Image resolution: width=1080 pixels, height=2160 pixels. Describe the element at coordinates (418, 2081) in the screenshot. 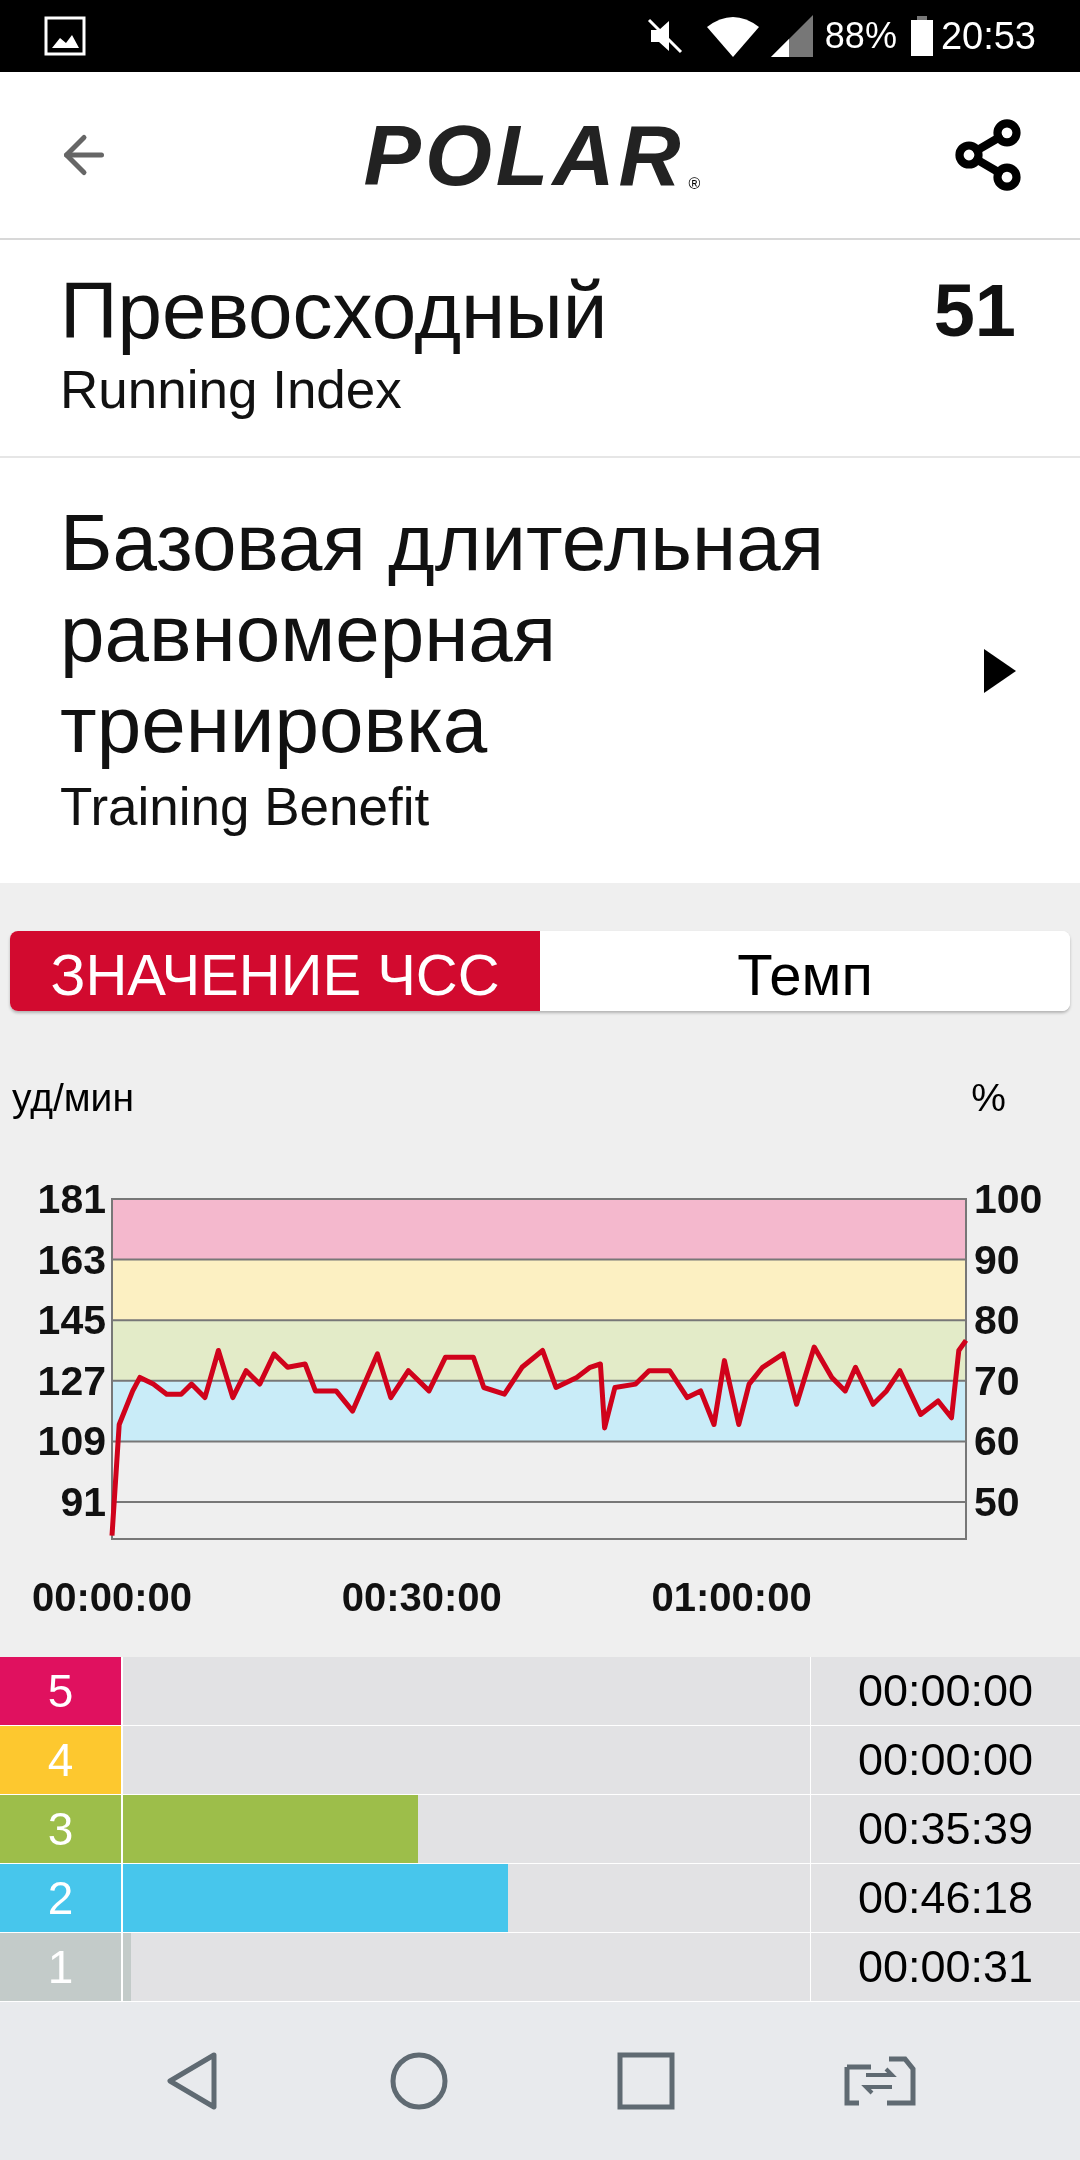

I see `home-nav-icon` at that location.